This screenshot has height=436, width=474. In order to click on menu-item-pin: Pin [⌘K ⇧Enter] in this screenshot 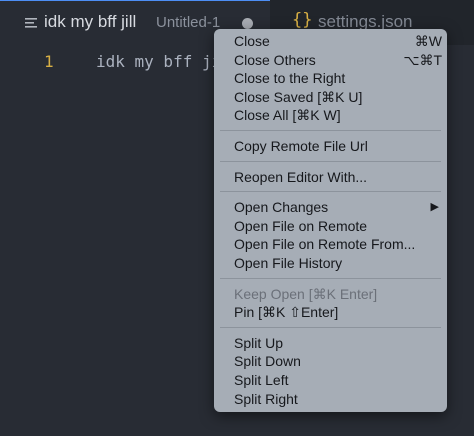, I will do `click(330, 312)`.